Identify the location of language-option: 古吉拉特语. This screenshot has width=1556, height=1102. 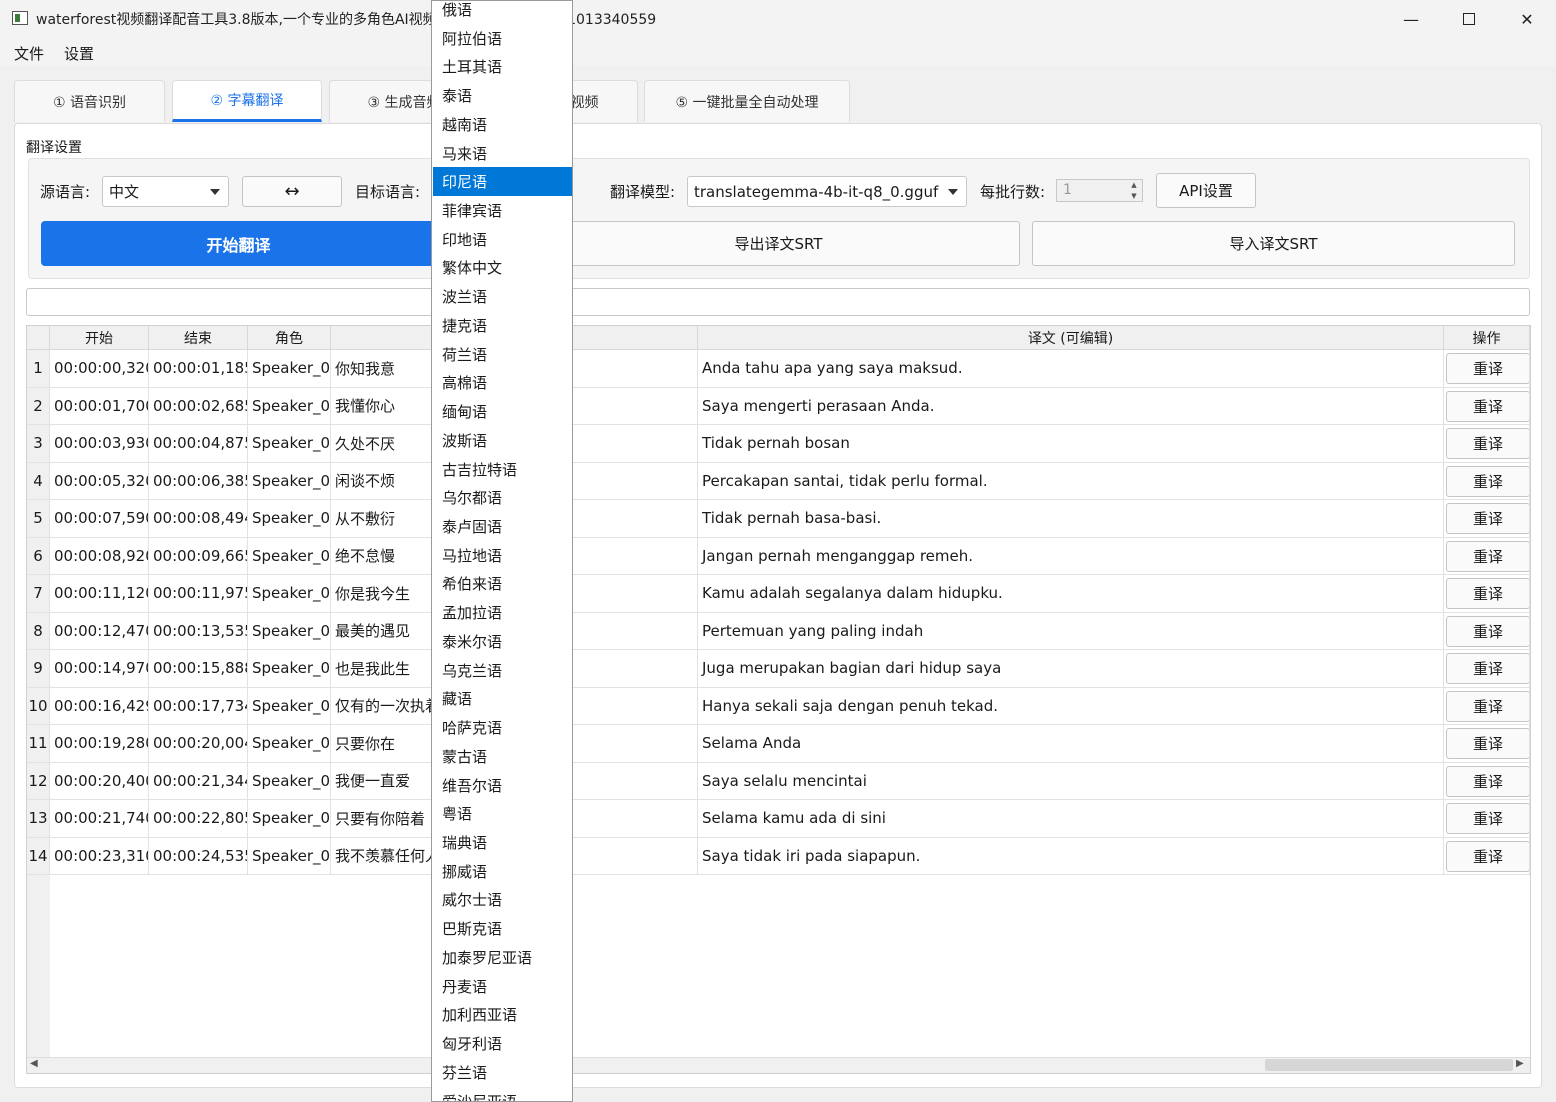
(502, 469).